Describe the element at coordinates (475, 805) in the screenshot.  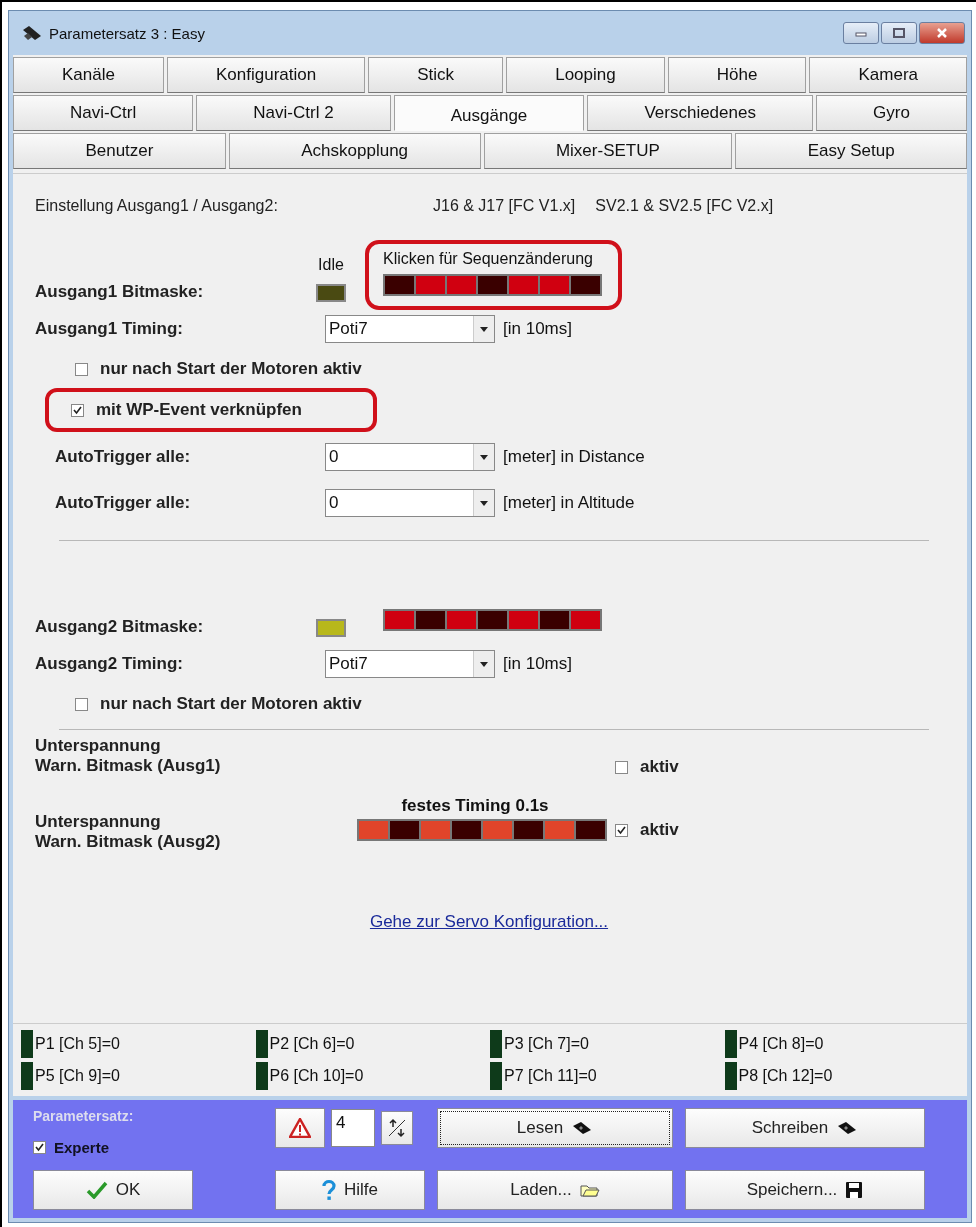
I see `timing-note: festes Timing 0.1s` at that location.